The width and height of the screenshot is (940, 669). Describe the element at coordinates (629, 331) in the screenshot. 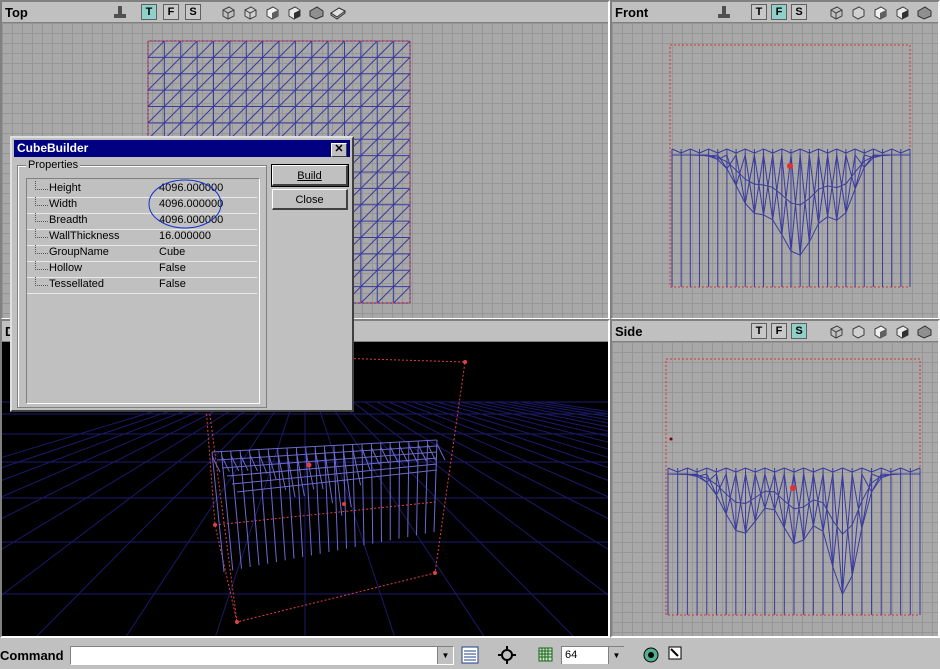

I see `side-viewport-title: Side` at that location.